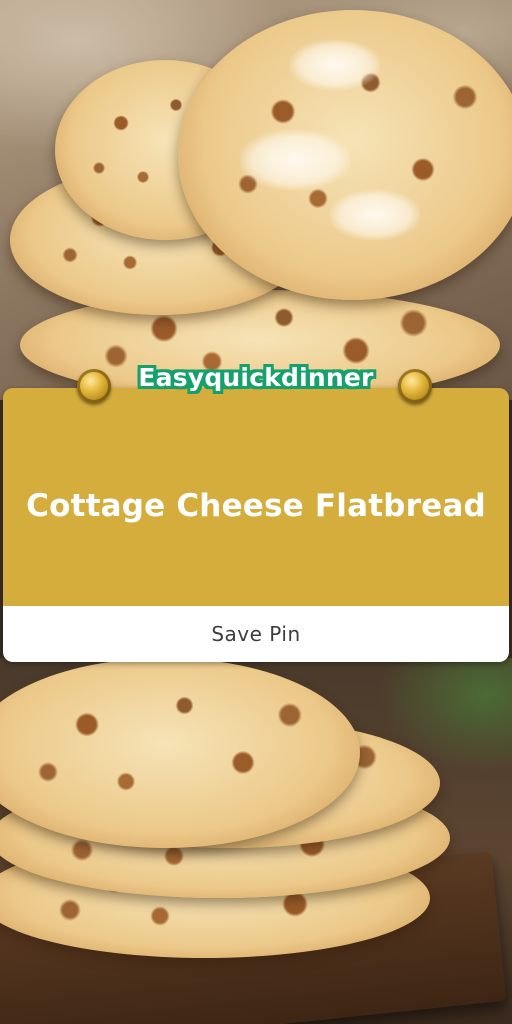  Describe the element at coordinates (256, 506) in the screenshot. I see `recipe-title: Cottage Cheese Flatbread` at that location.